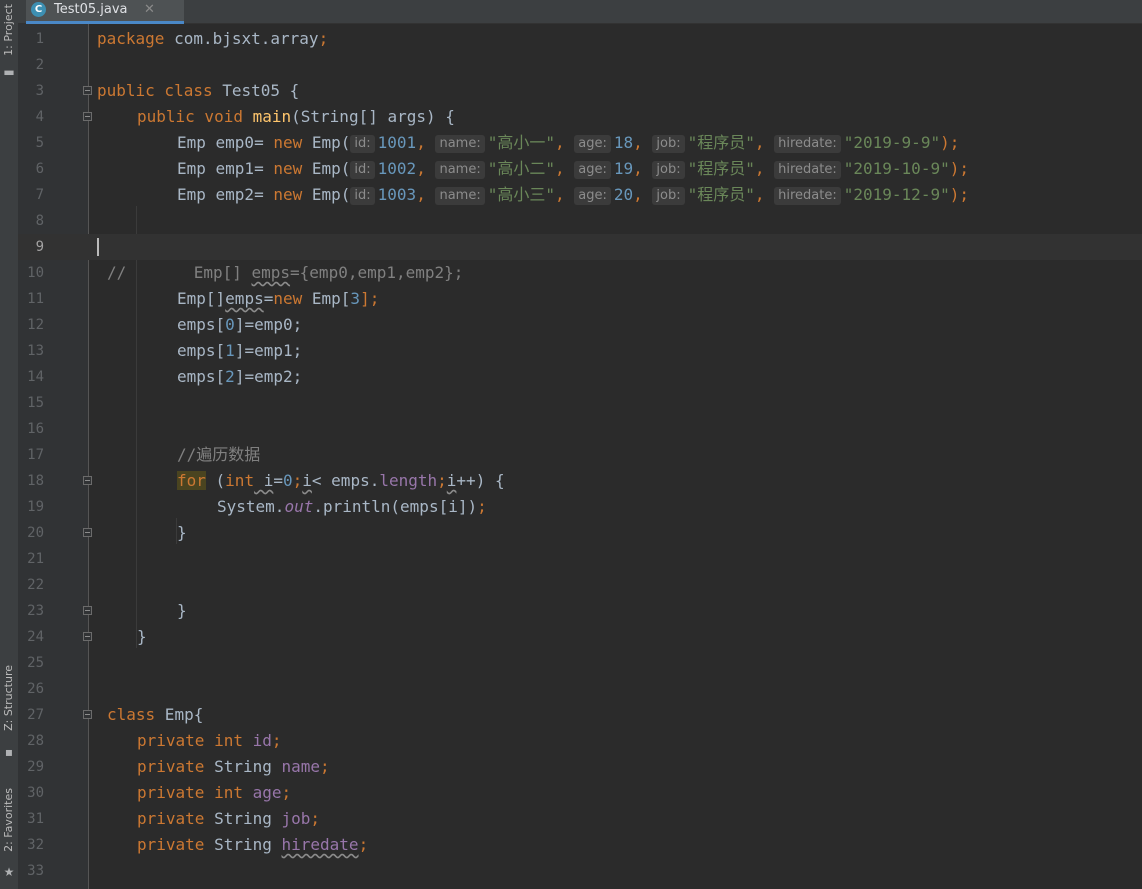 The width and height of the screenshot is (1142, 889). What do you see at coordinates (580, 91) in the screenshot?
I see `code-line: 3 public class Test05 {` at bounding box center [580, 91].